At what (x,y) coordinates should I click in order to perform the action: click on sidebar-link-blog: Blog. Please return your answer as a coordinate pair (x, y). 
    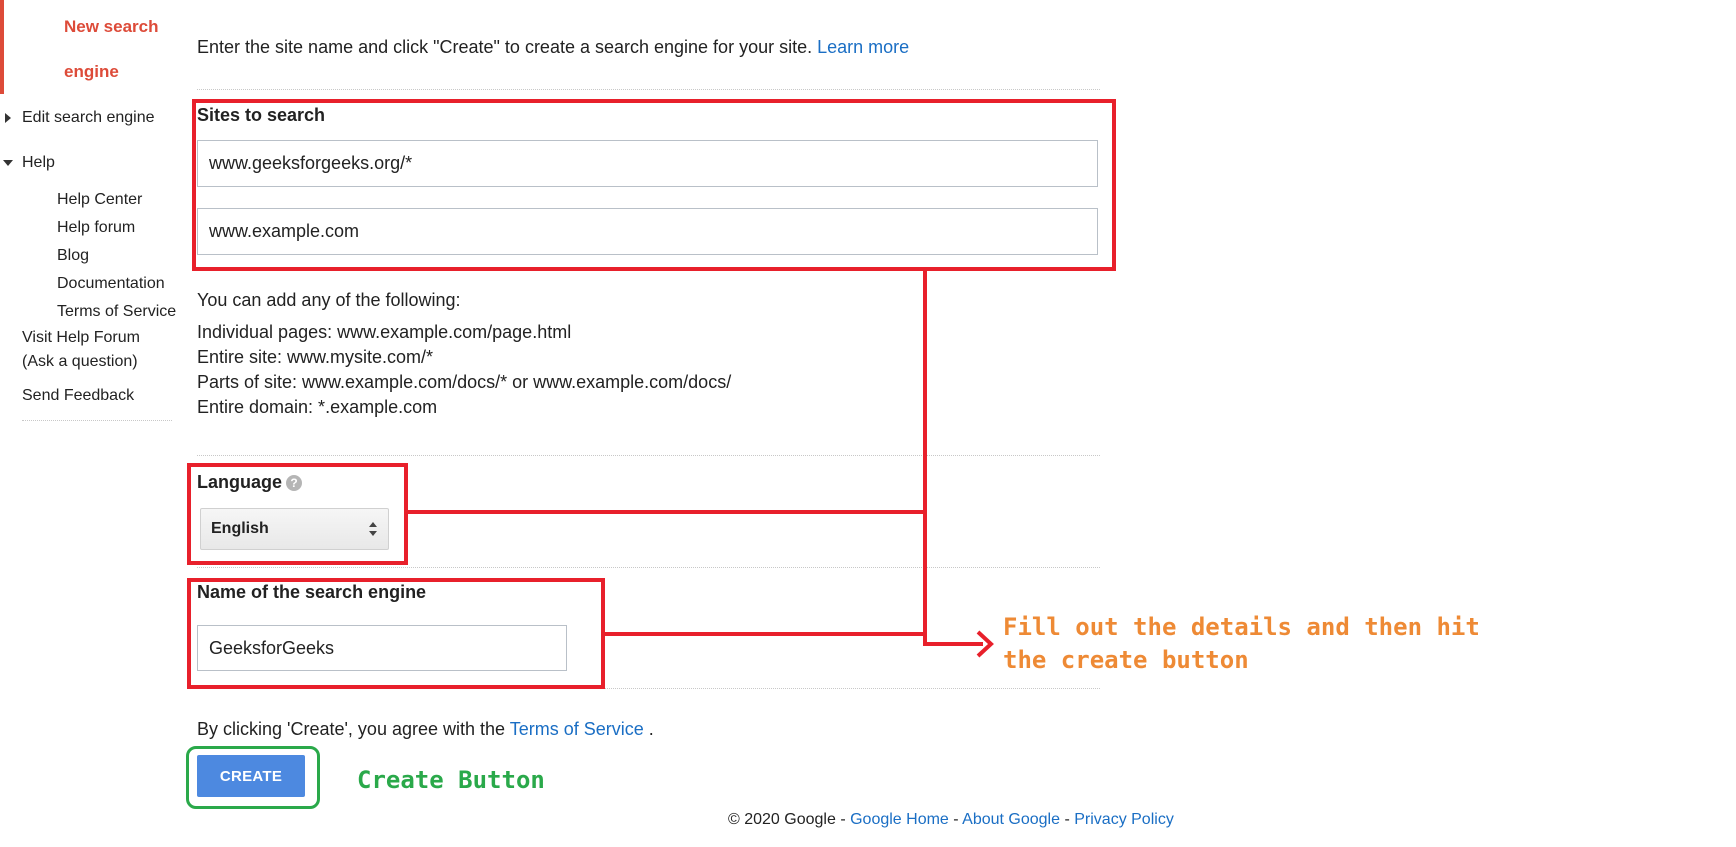
    Looking at the image, I should click on (73, 256).